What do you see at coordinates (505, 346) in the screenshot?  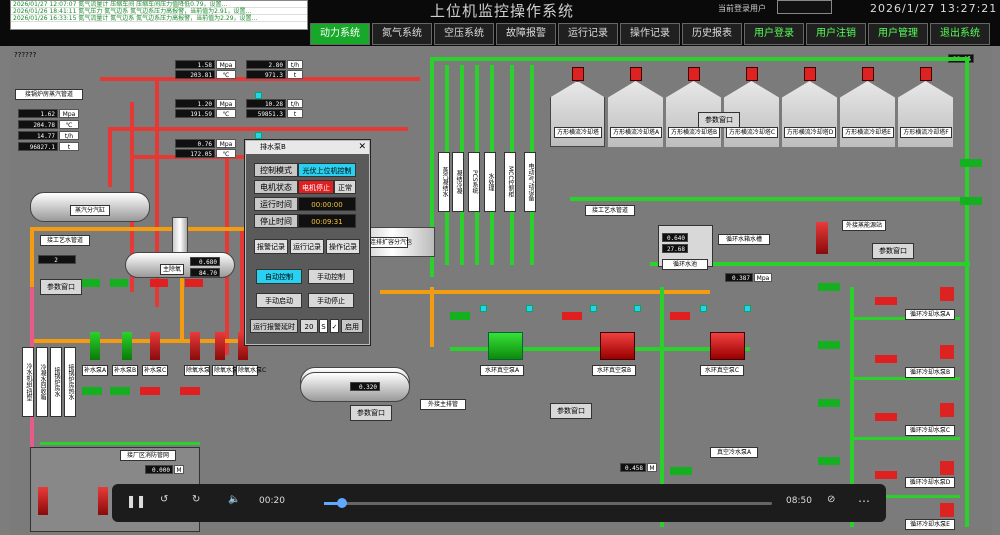 I see `vacuum-pump-a` at bounding box center [505, 346].